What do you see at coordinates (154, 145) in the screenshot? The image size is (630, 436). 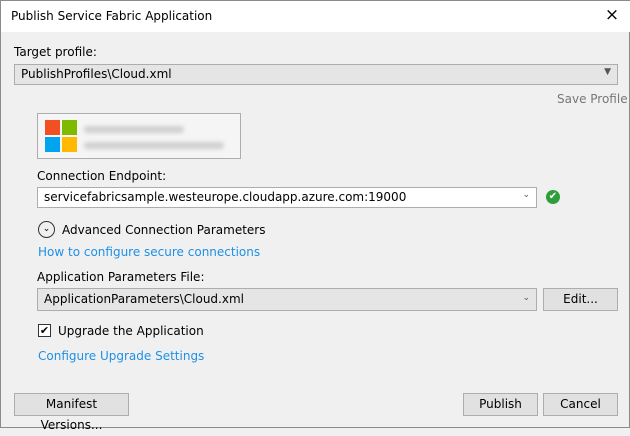 I see `blurred-account-email` at bounding box center [154, 145].